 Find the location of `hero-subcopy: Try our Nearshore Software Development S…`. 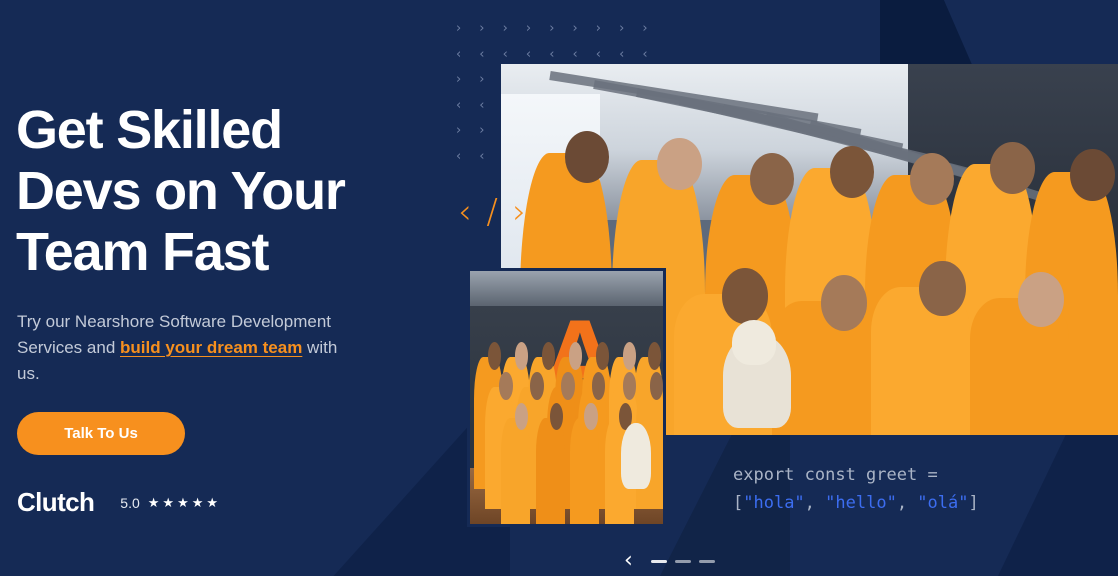

hero-subcopy: Try our Nearshore Software Development S… is located at coordinates (182, 348).